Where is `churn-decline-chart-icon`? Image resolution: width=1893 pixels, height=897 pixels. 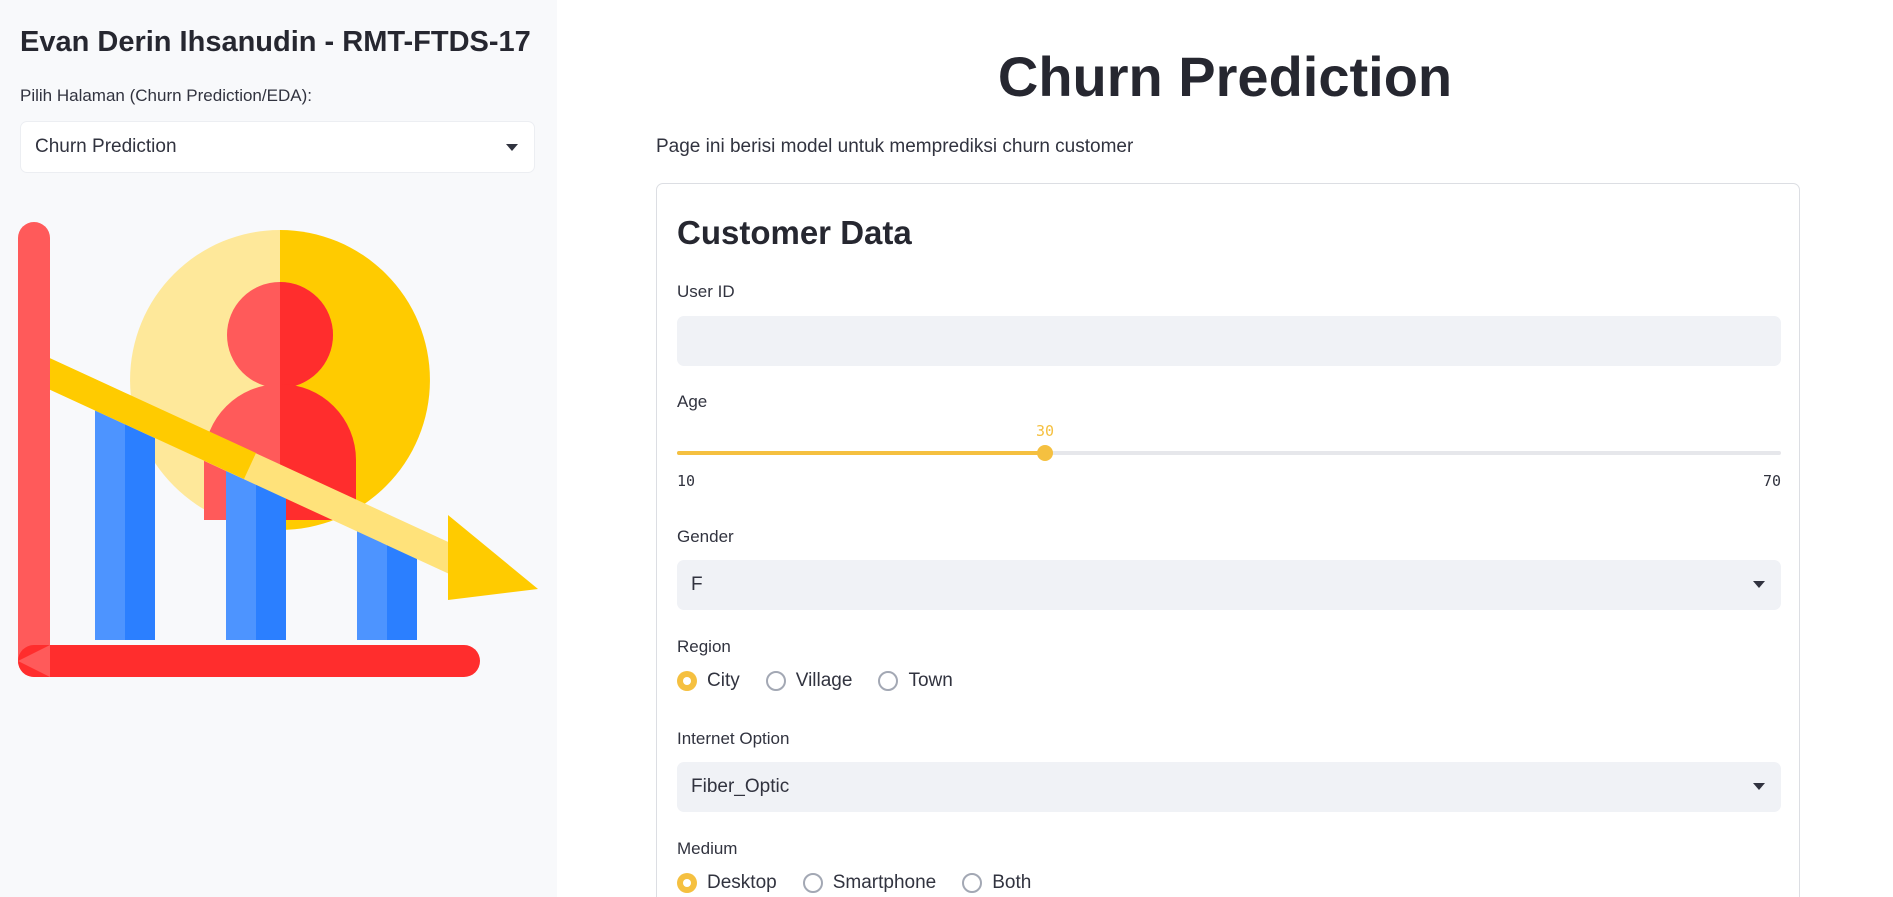 churn-decline-chart-icon is located at coordinates (278, 449).